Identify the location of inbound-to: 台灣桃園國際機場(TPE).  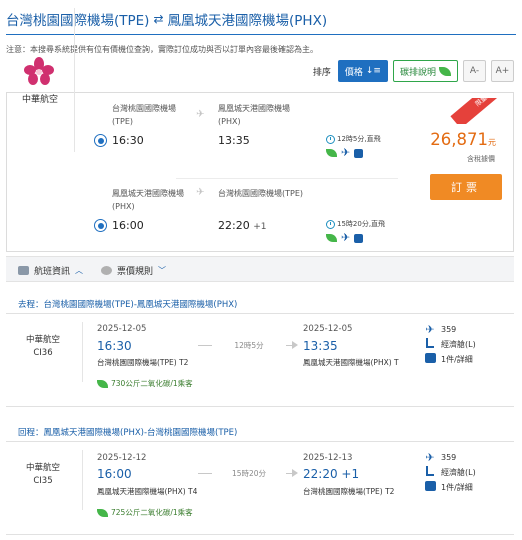
(261, 193).